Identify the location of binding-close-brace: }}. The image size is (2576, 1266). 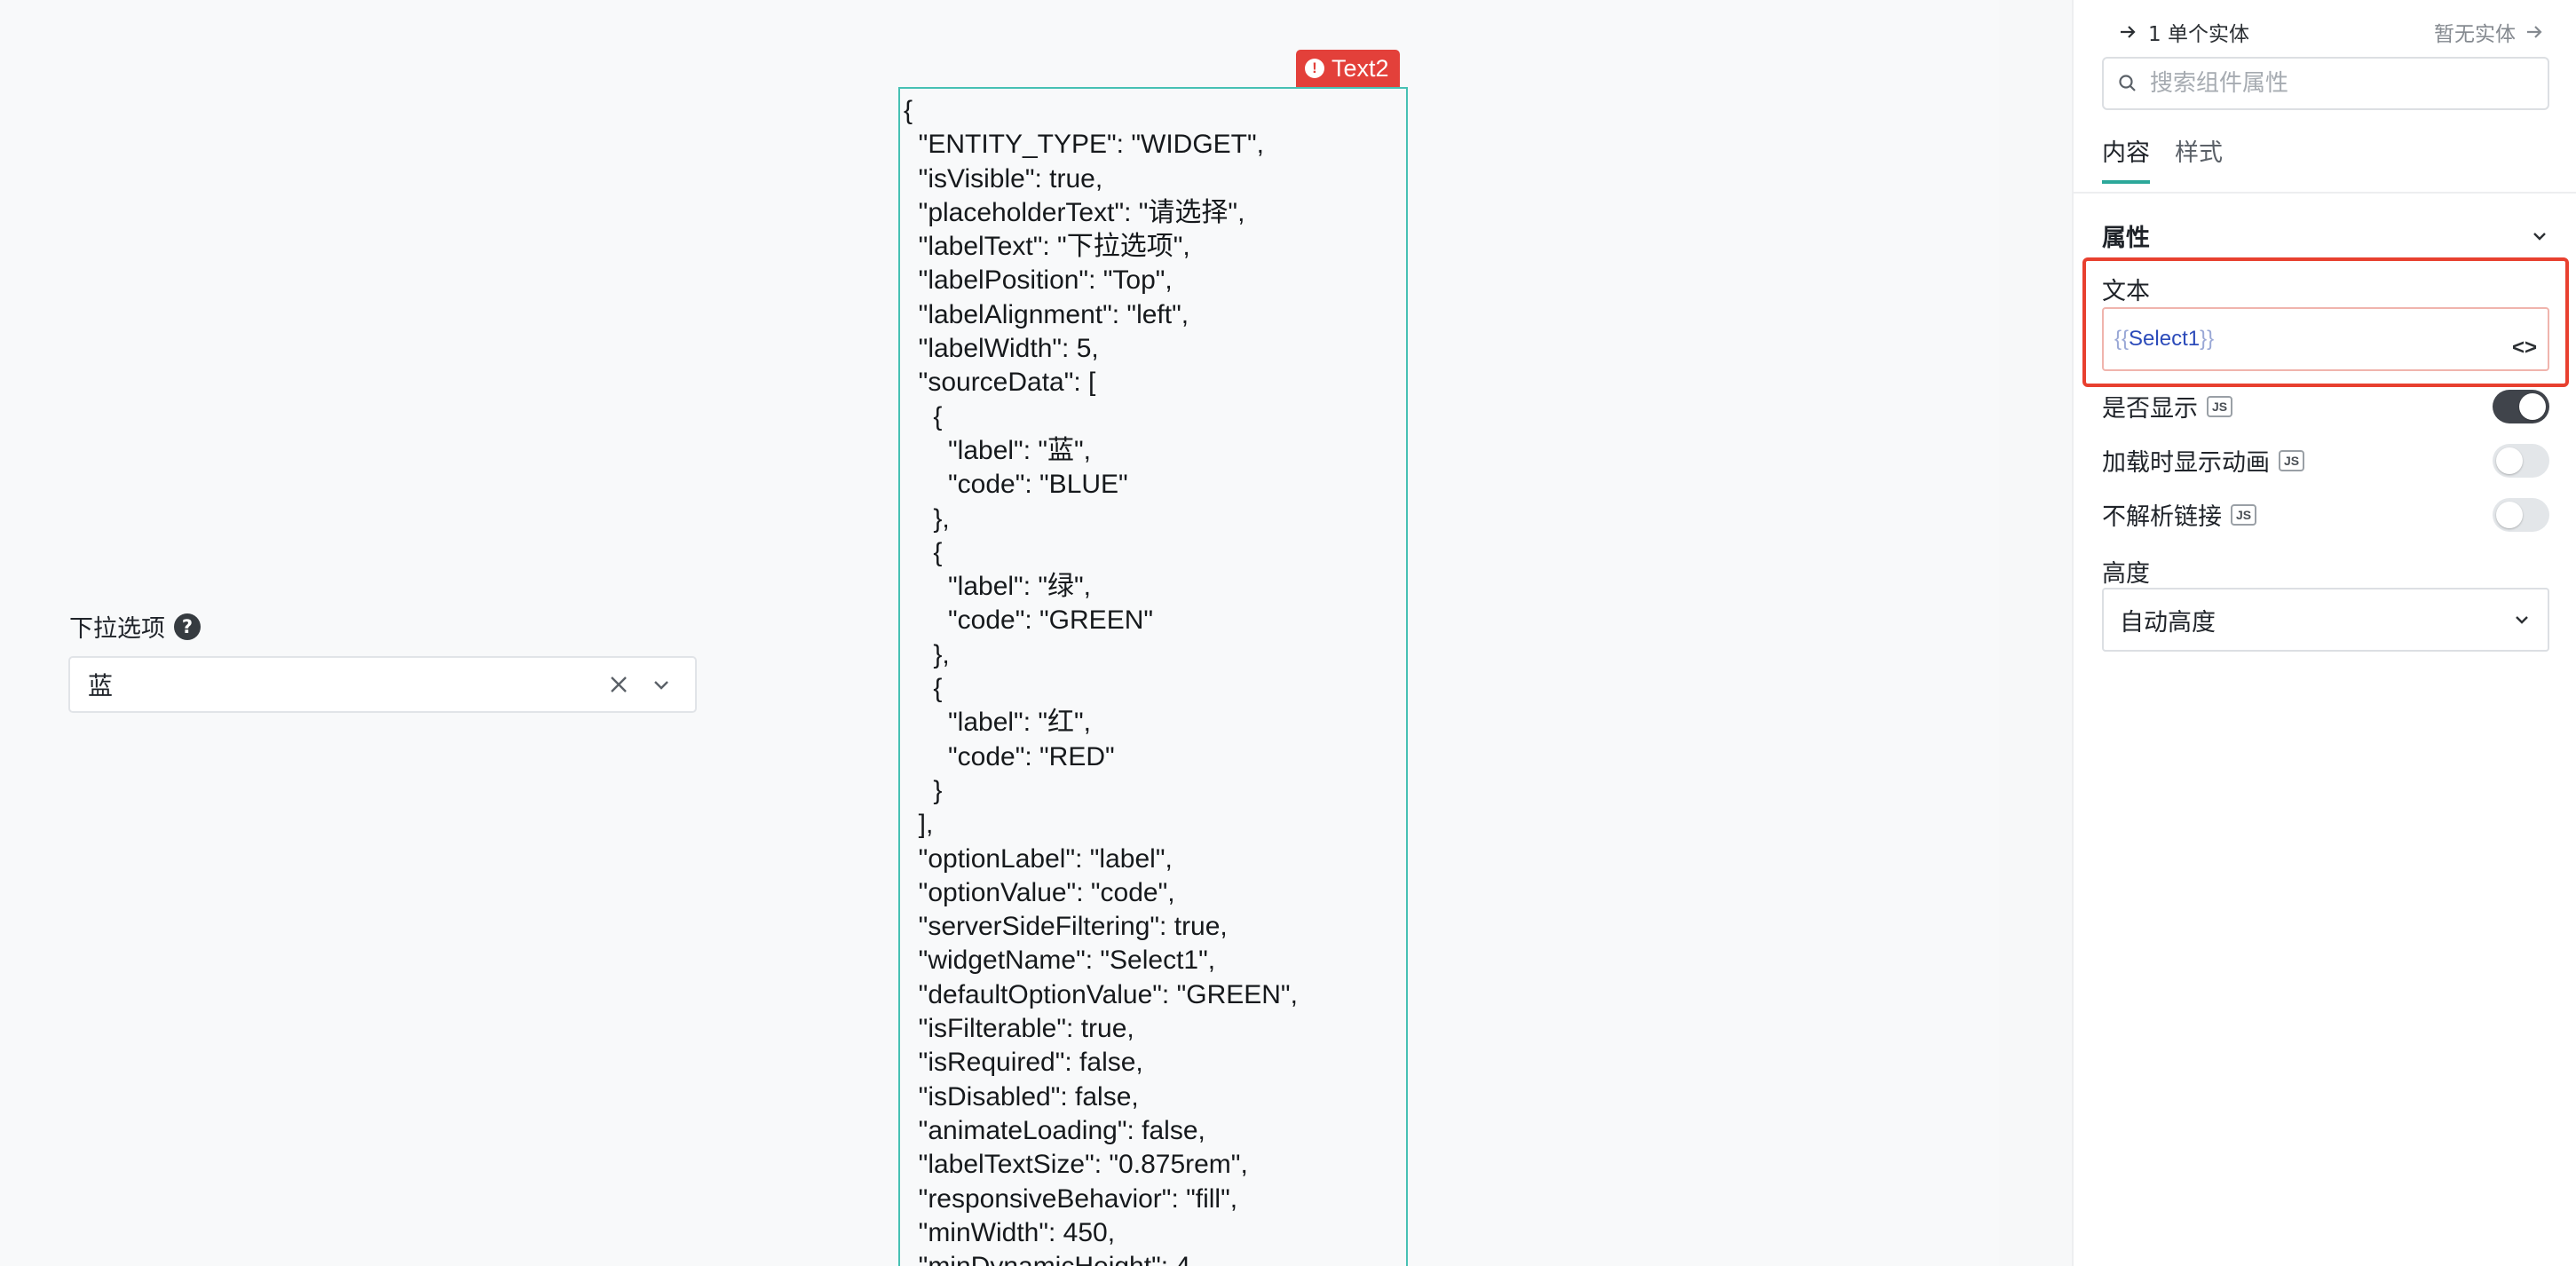
(2207, 339).